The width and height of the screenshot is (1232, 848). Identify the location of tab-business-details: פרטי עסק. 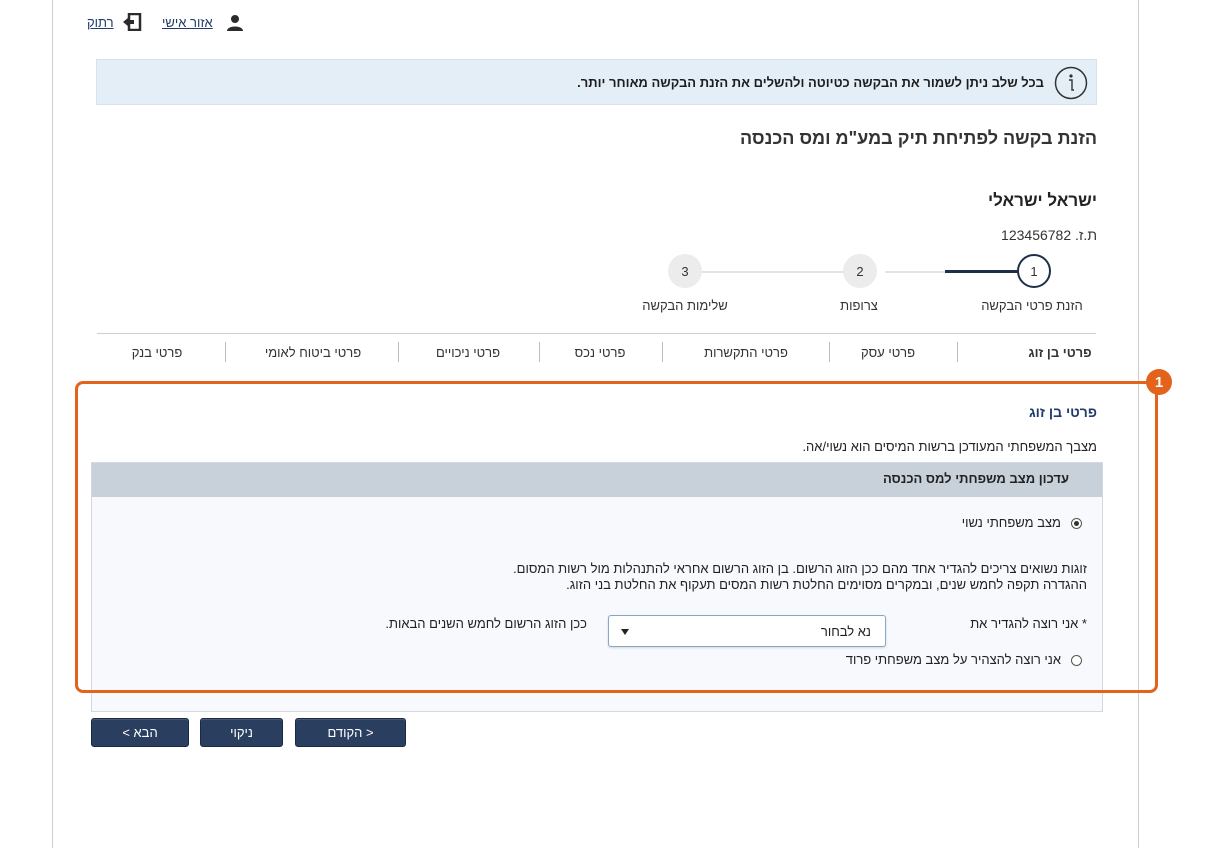
(888, 352).